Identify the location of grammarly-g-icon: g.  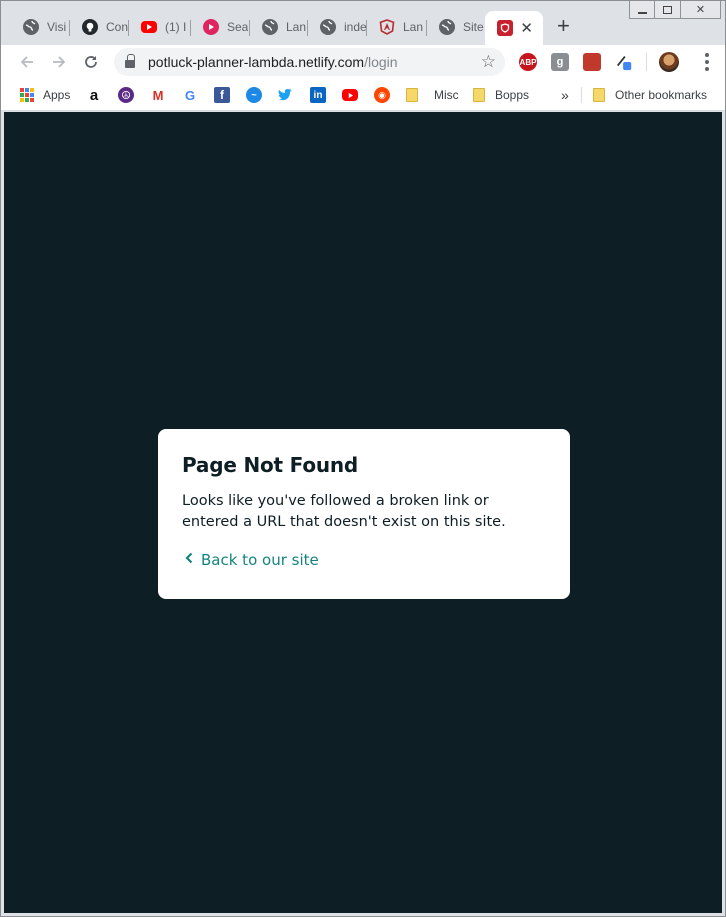
(560, 62).